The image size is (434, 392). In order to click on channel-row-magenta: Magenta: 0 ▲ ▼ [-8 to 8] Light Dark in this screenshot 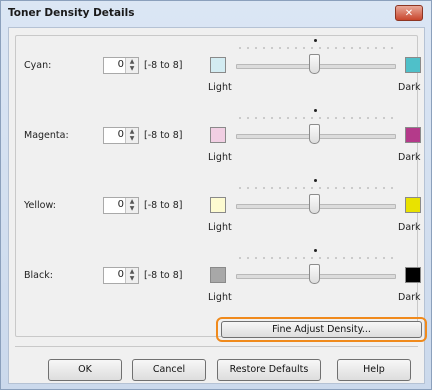, I will do `click(218, 136)`.